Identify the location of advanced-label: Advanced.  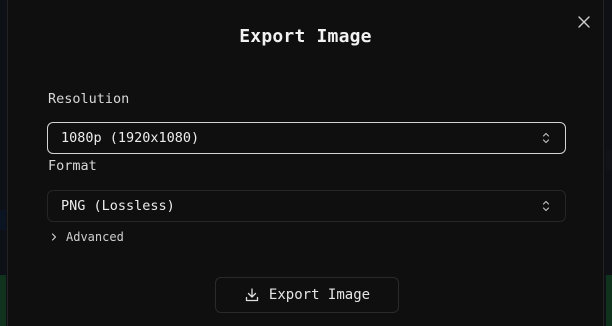
(95, 237).